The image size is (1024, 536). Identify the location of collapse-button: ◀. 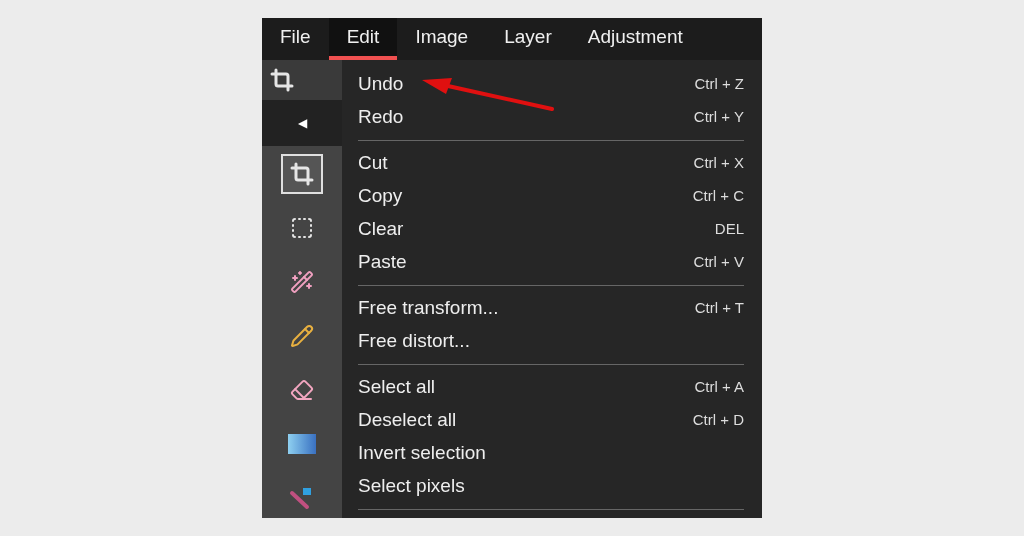
(302, 122).